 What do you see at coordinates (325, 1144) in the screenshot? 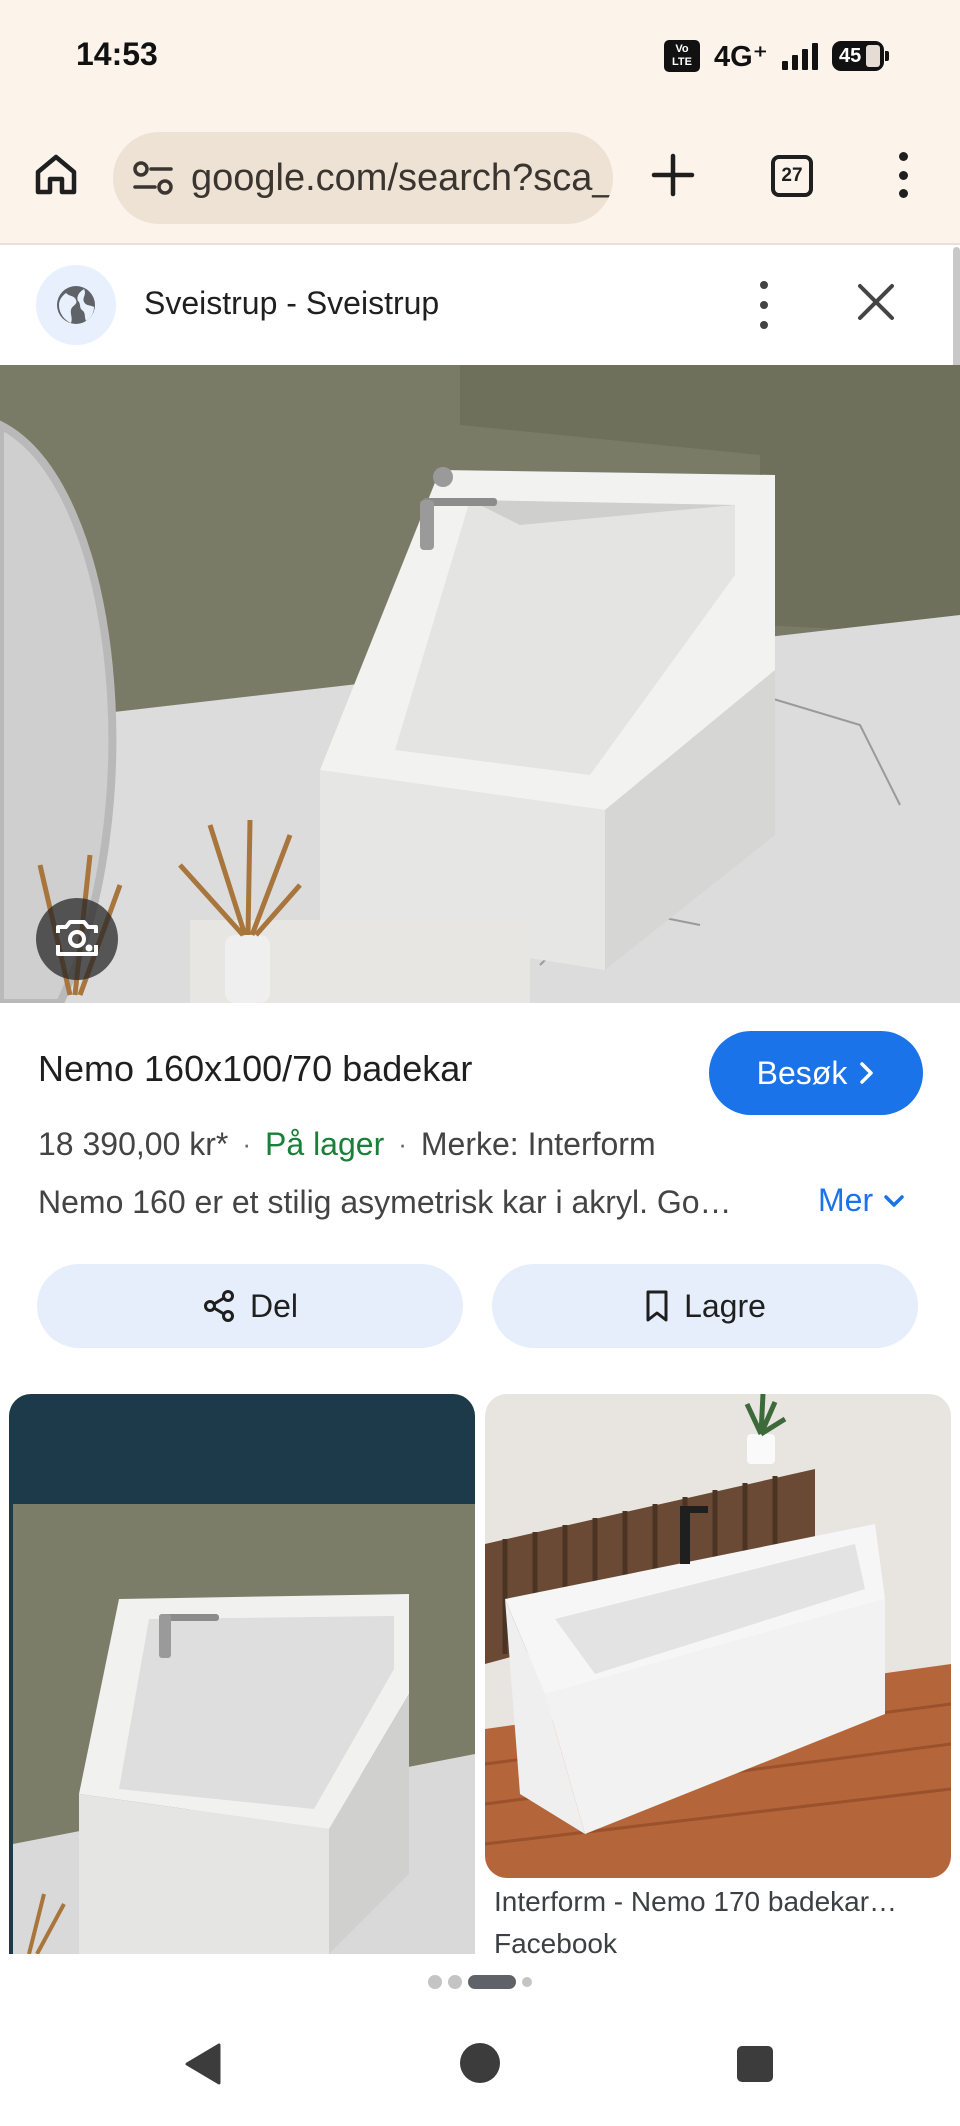
I see `stock-status: På lager` at bounding box center [325, 1144].